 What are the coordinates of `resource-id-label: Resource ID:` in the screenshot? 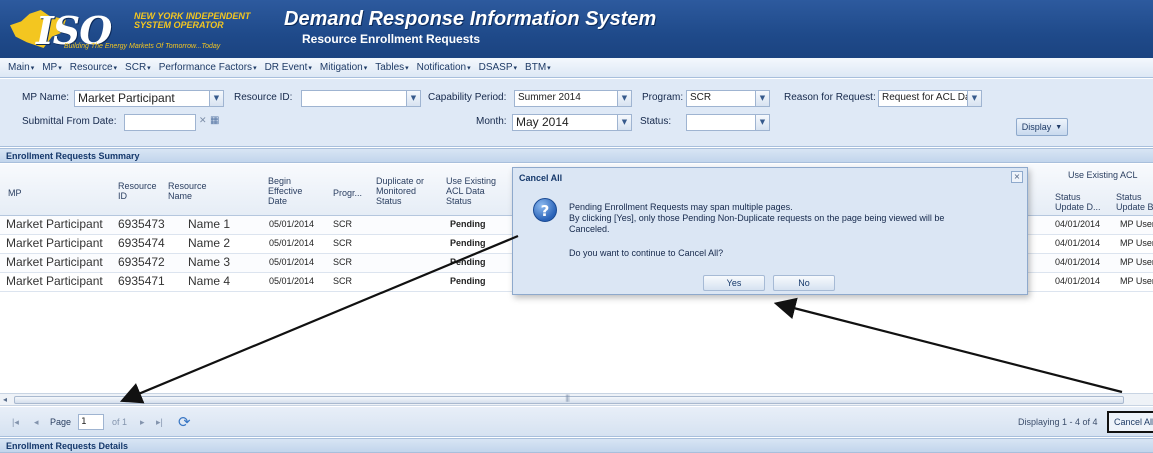 It's located at (263, 97).